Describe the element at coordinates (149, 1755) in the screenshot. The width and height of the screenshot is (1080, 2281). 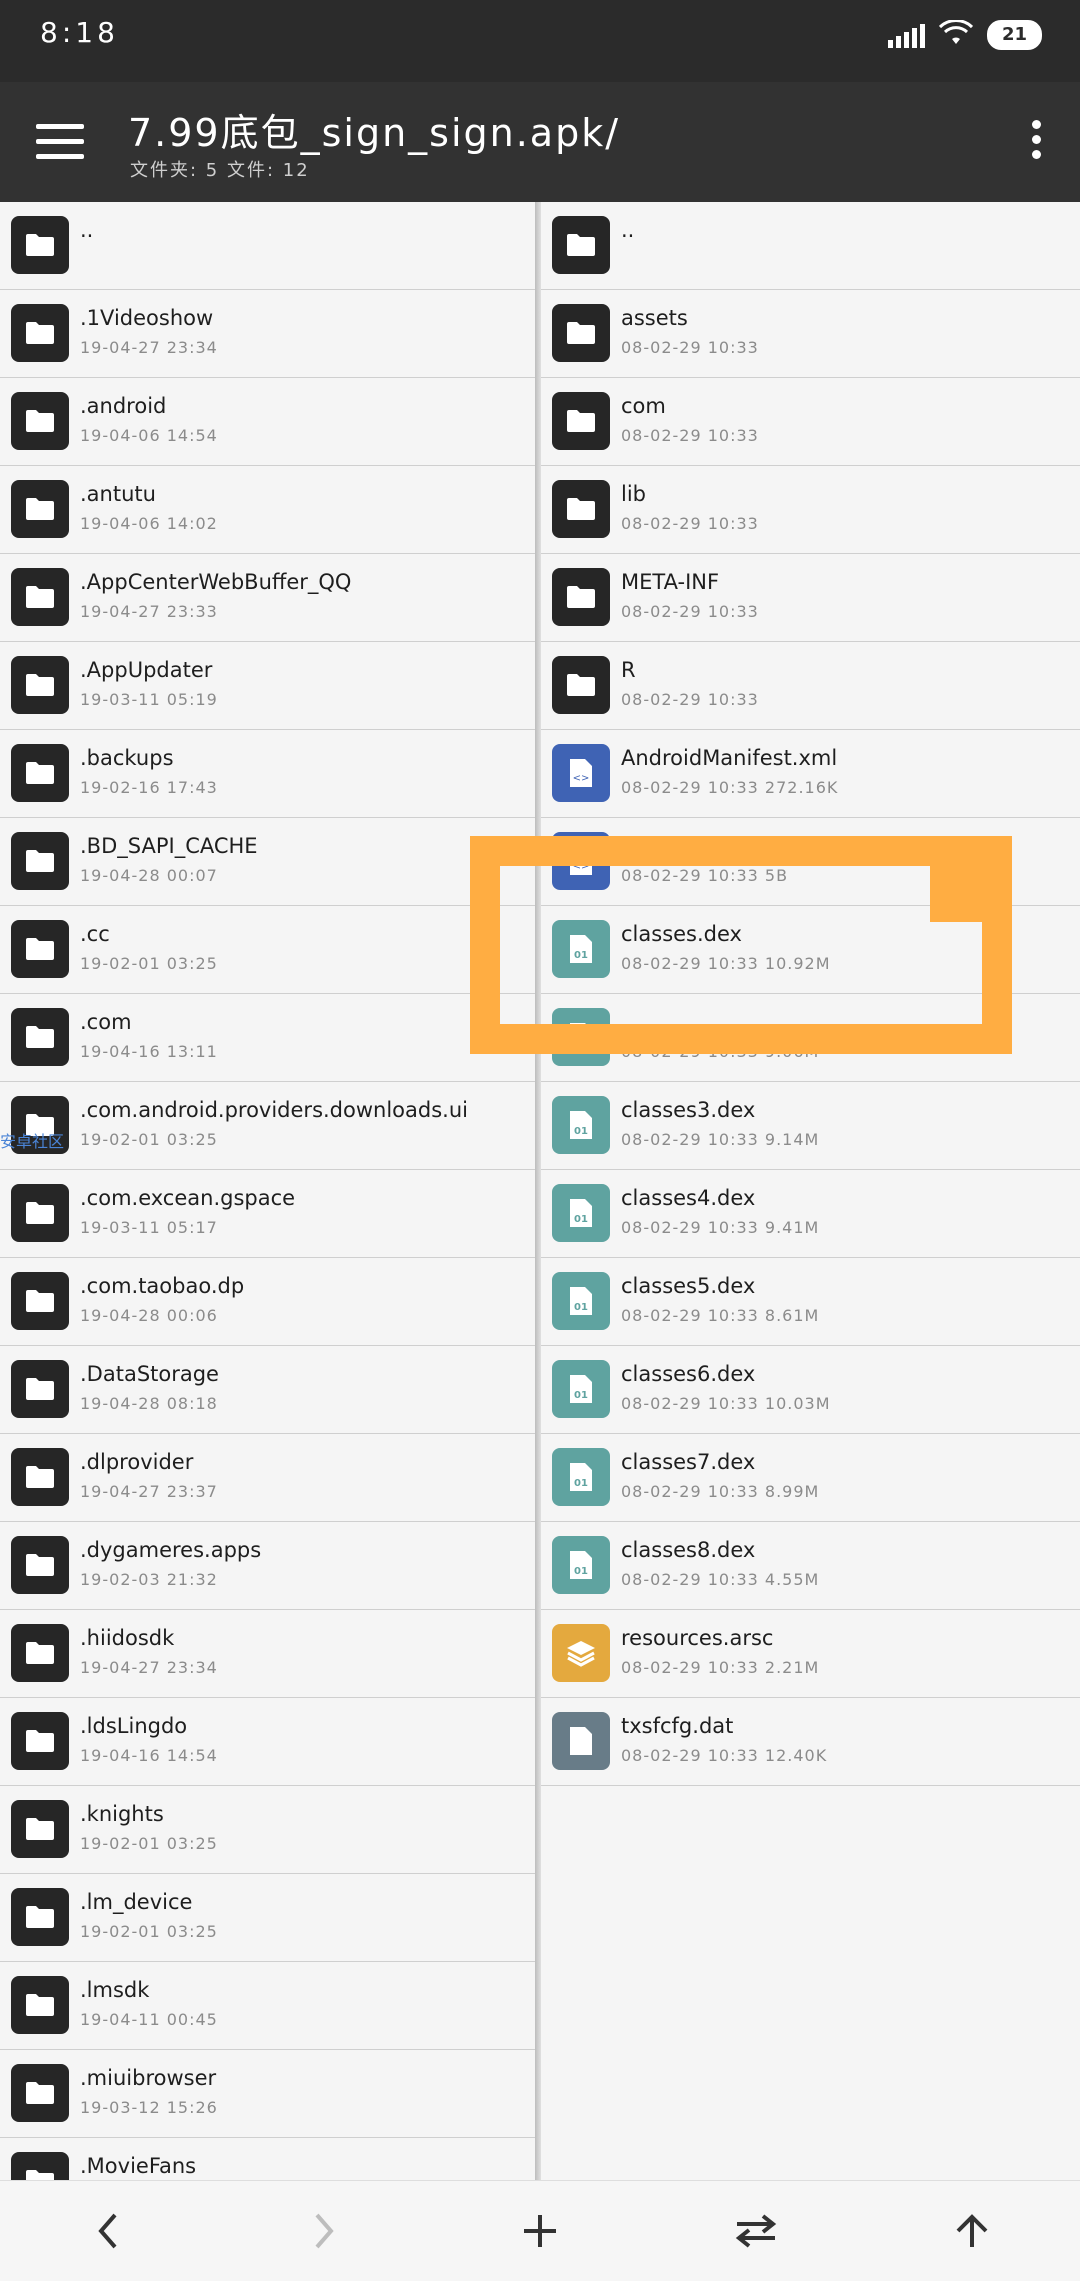
I see `item-meta: 19-04-16 14:54` at that location.